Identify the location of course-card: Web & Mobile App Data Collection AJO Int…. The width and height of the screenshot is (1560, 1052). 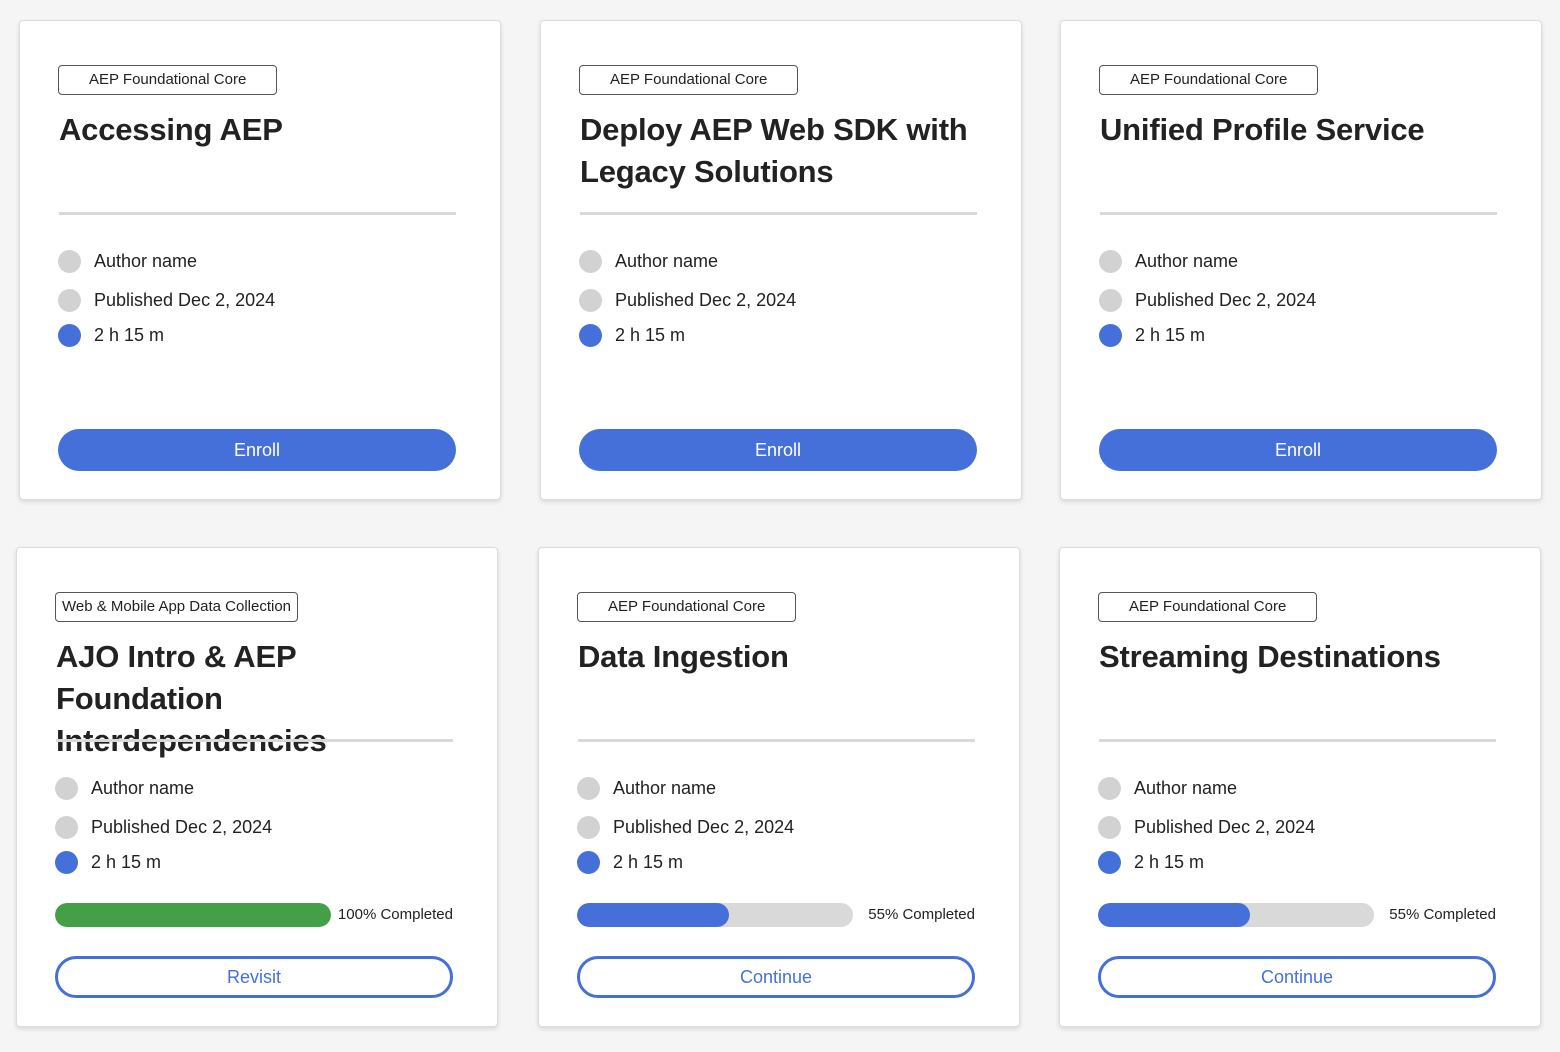
(257, 787).